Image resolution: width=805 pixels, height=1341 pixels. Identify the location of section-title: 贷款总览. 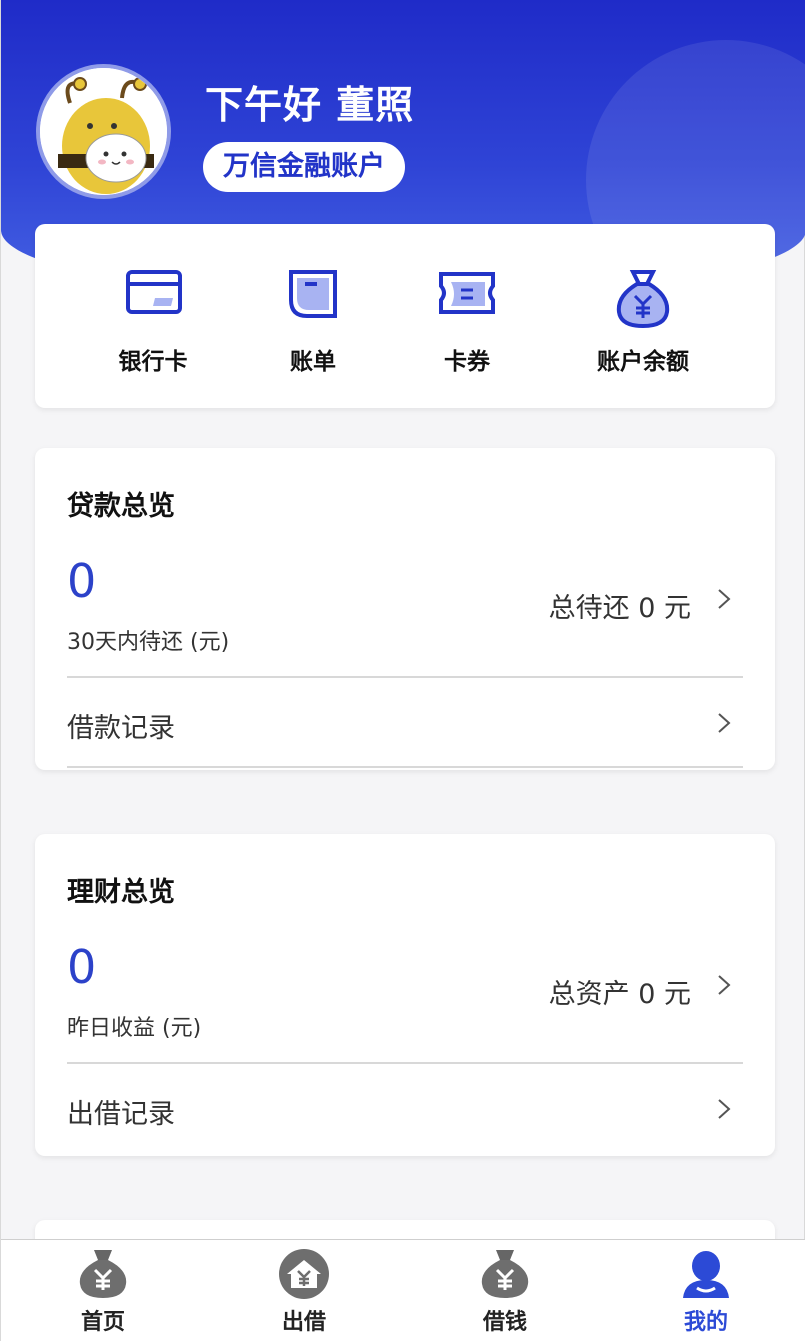
(121, 506).